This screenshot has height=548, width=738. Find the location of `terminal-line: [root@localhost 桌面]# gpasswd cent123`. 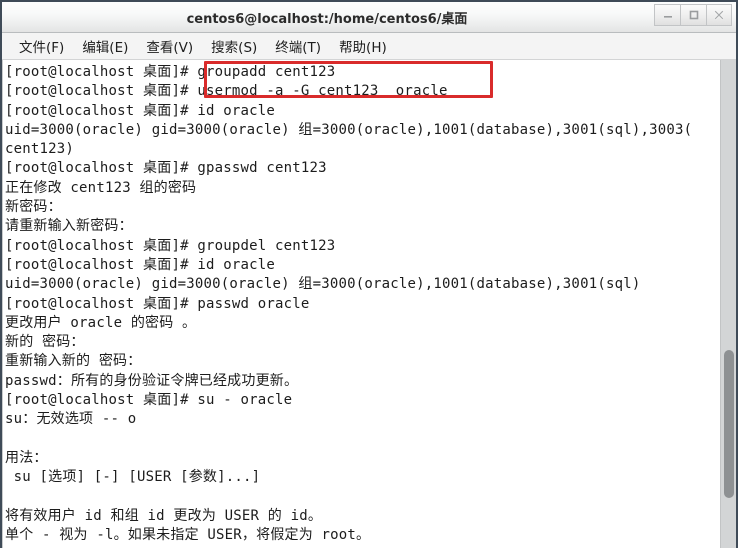

terminal-line: [root@localhost 桌面]# gpasswd cent123 is located at coordinates (166, 168).